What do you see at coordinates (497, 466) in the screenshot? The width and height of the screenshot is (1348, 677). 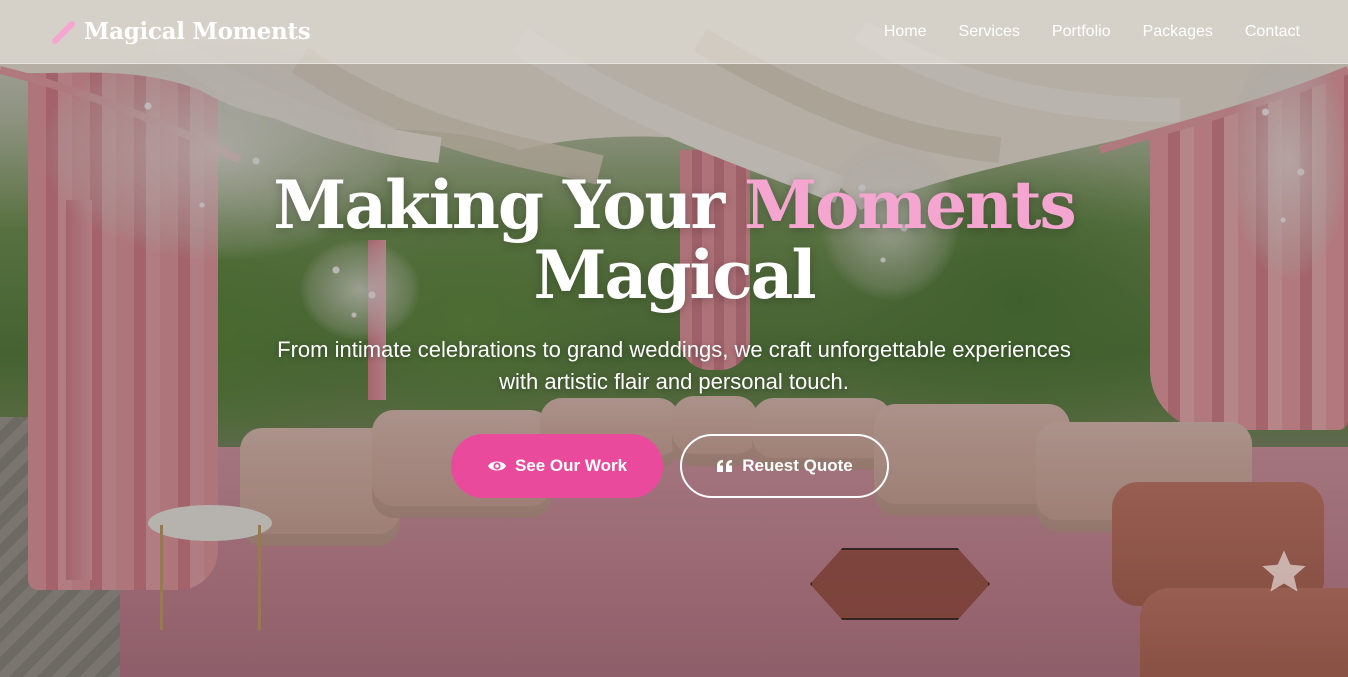 I see `eye-icon` at bounding box center [497, 466].